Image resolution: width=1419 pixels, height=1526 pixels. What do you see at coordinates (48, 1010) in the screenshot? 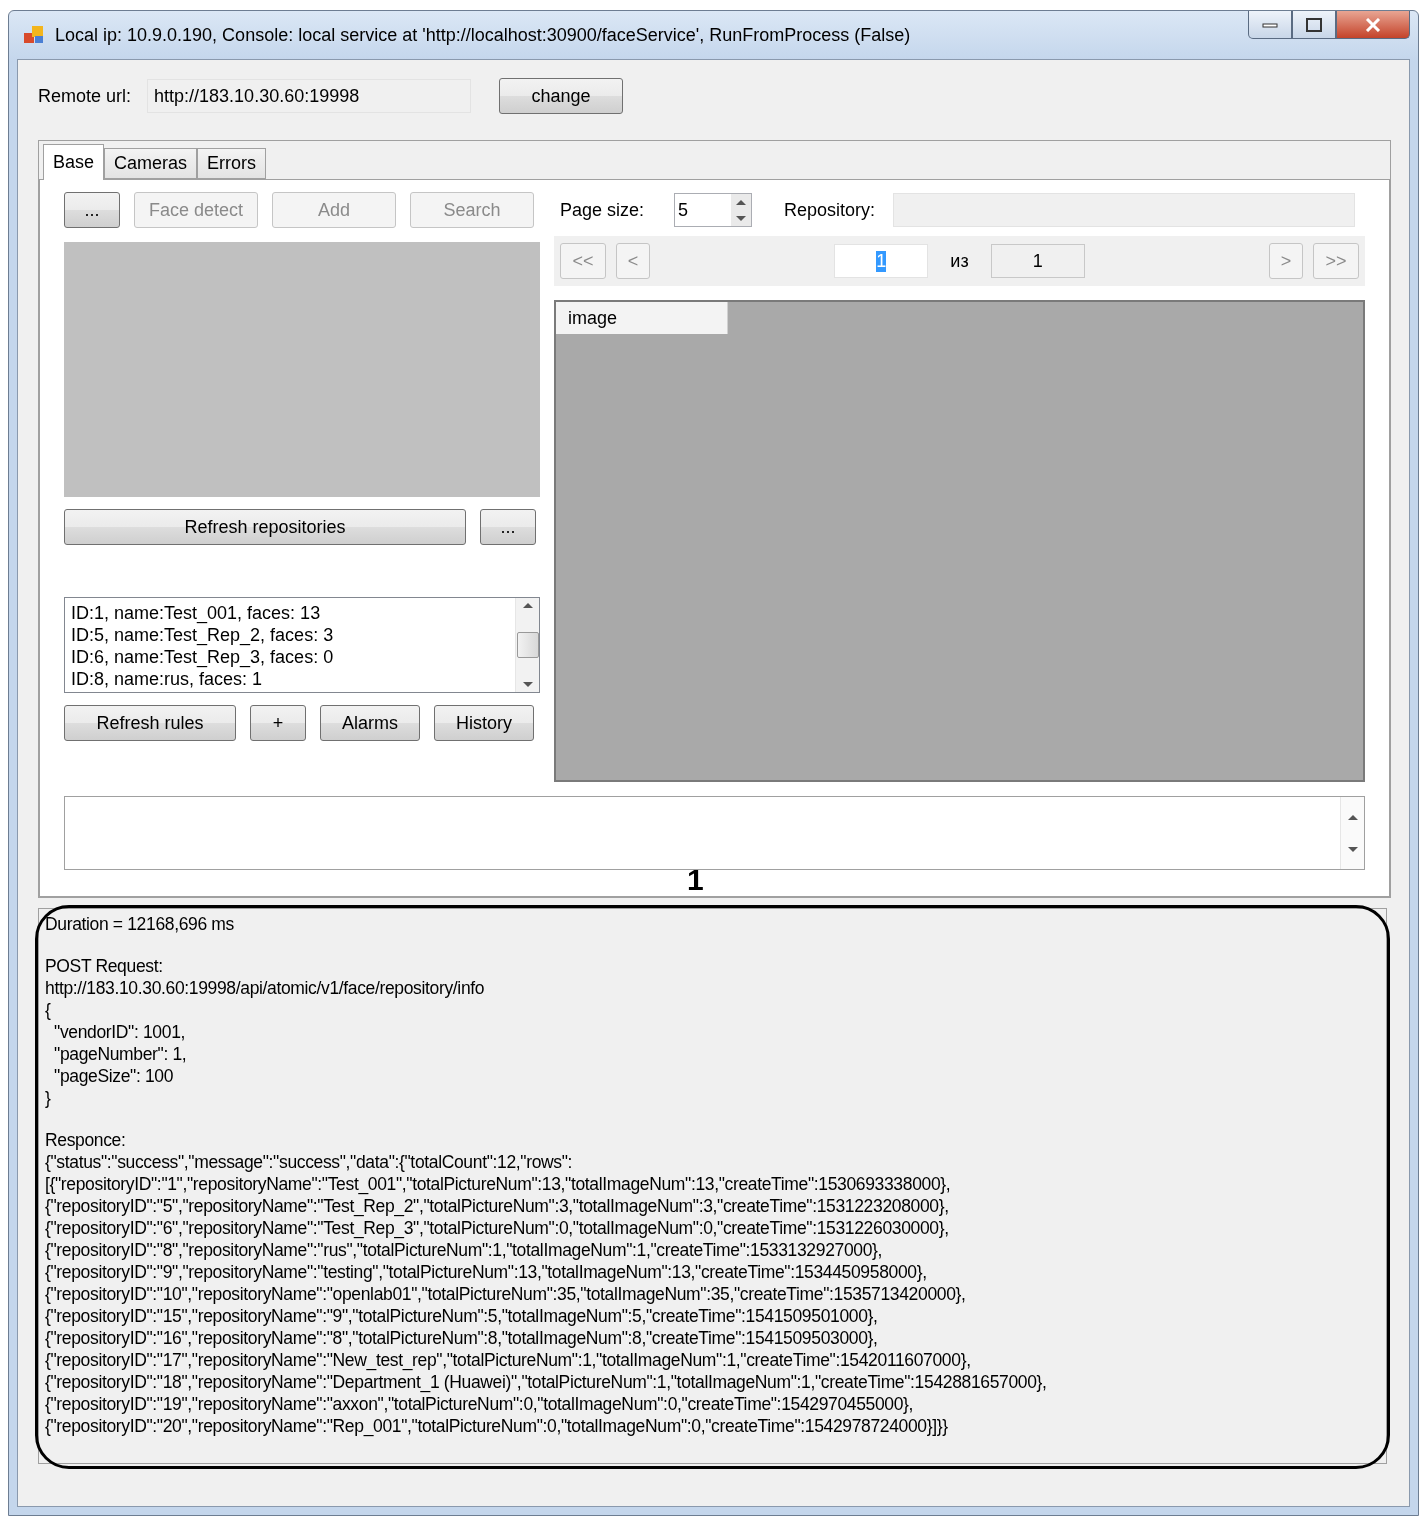
I see `log-line: {` at bounding box center [48, 1010].